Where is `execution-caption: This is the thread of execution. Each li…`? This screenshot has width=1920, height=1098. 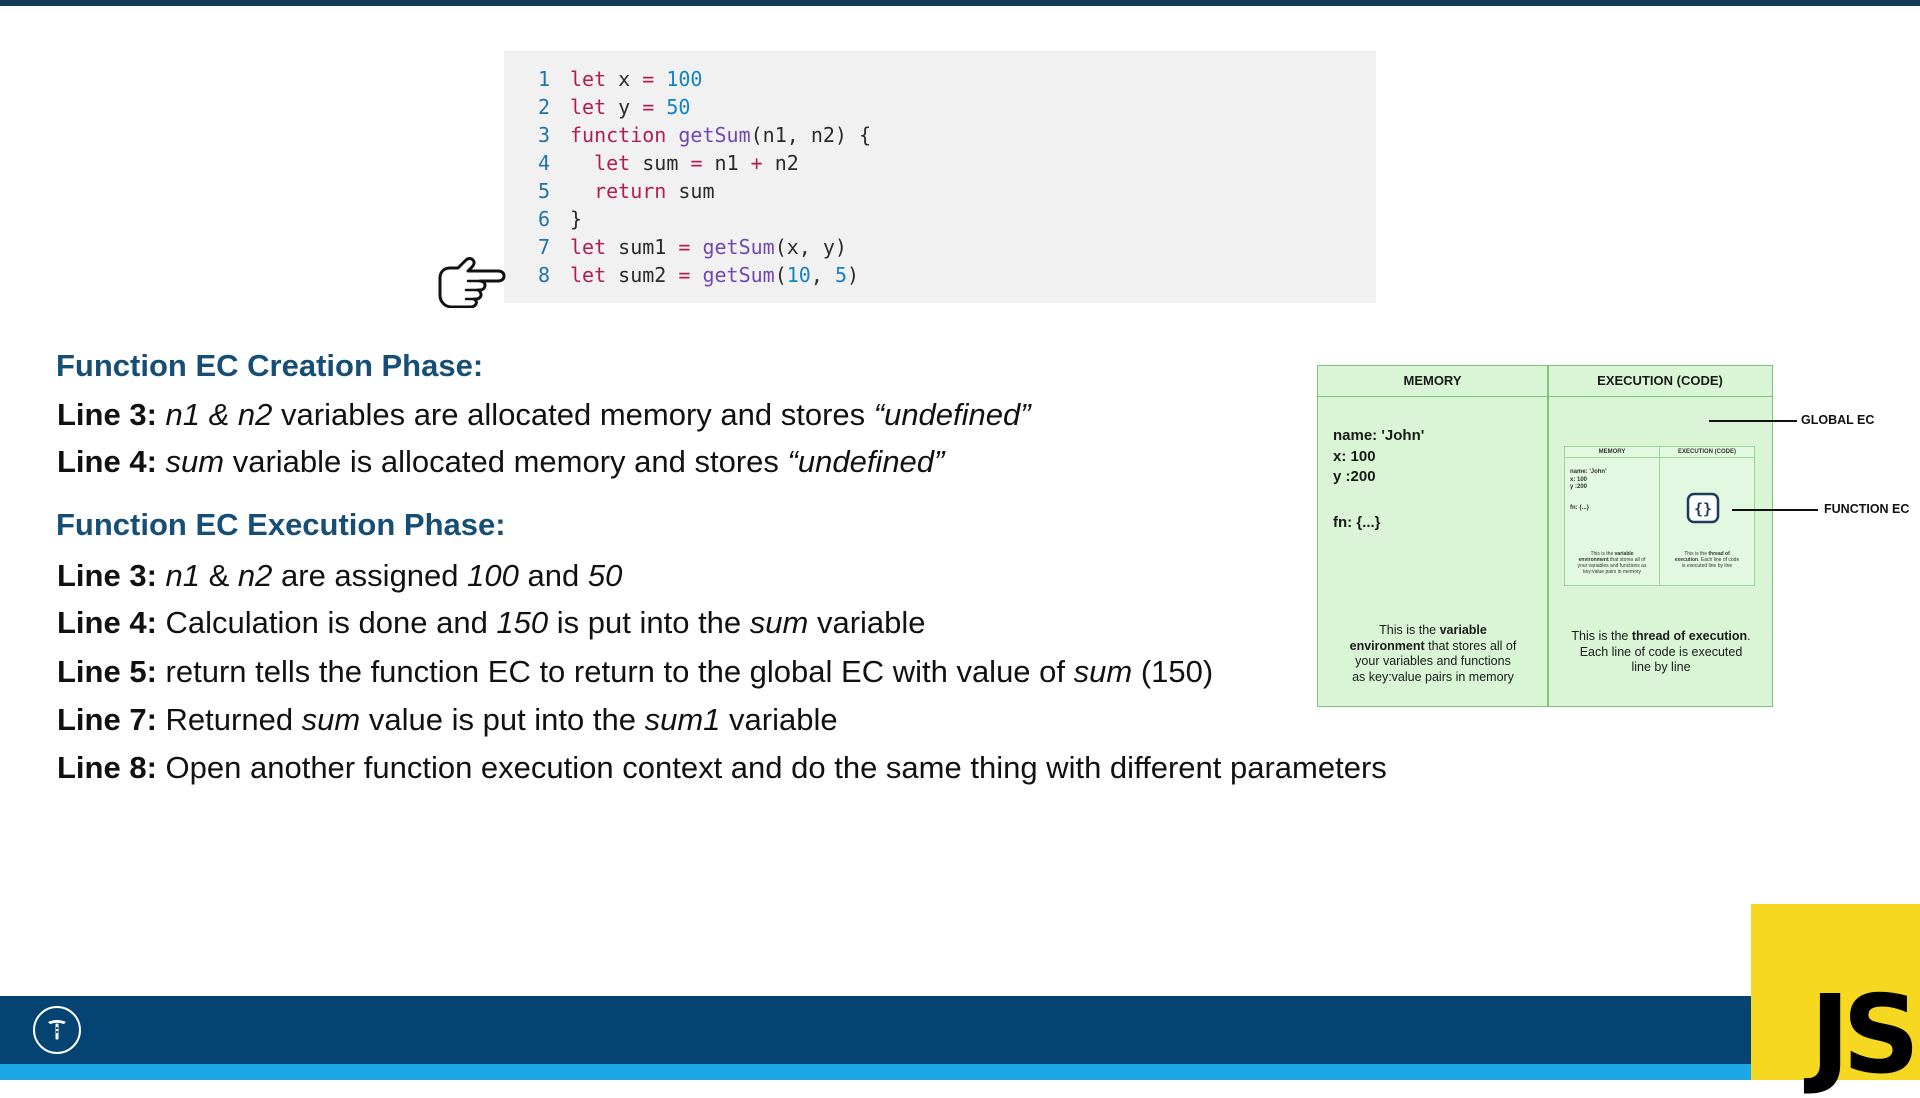 execution-caption: This is the thread of execution. Each li… is located at coordinates (1661, 651).